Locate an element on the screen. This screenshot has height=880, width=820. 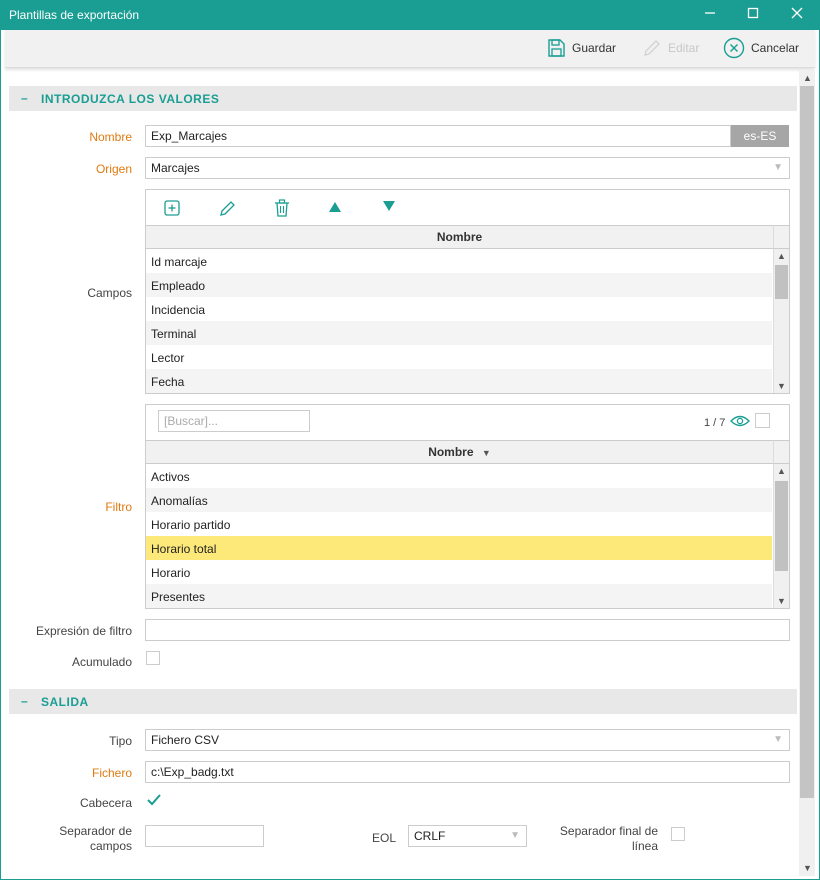
move-up-button is located at coordinates (335, 208).